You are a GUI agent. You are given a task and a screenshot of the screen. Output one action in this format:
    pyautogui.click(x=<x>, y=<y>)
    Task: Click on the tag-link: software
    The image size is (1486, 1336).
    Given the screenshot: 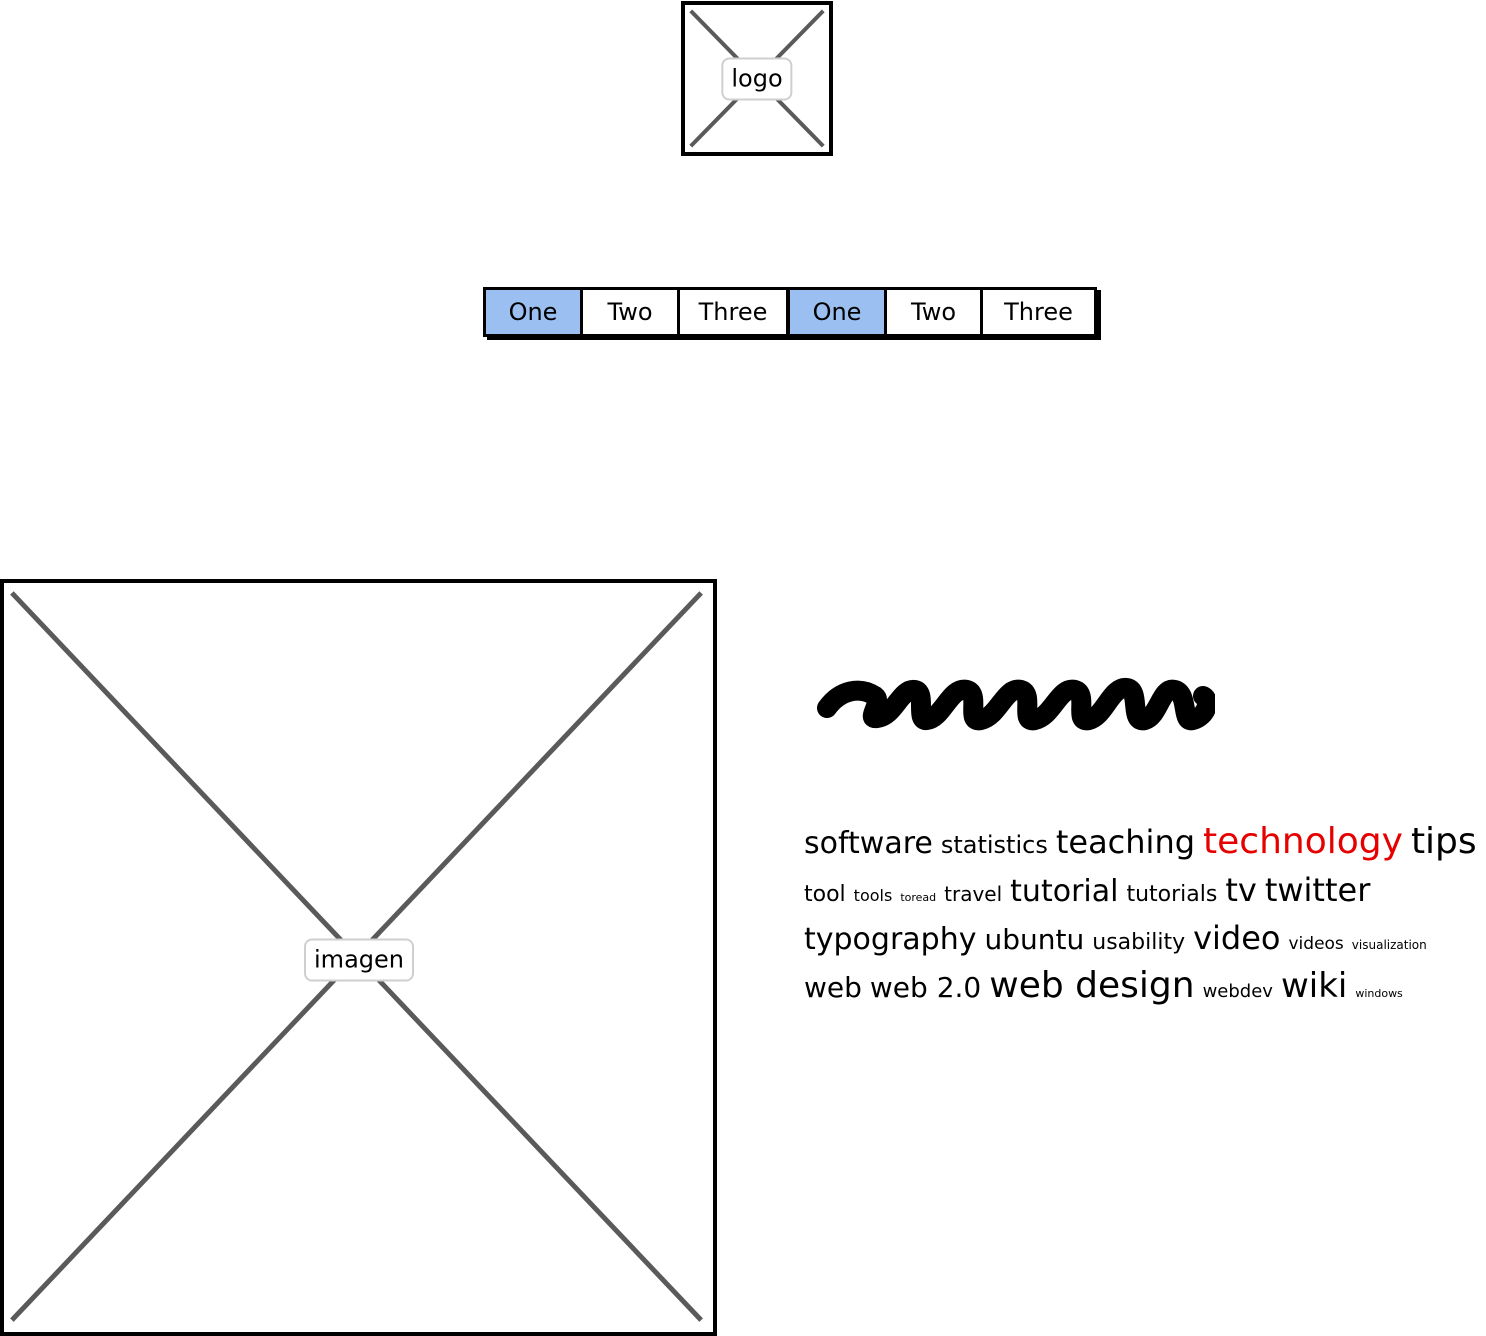 What is the action you would take?
    pyautogui.click(x=868, y=844)
    